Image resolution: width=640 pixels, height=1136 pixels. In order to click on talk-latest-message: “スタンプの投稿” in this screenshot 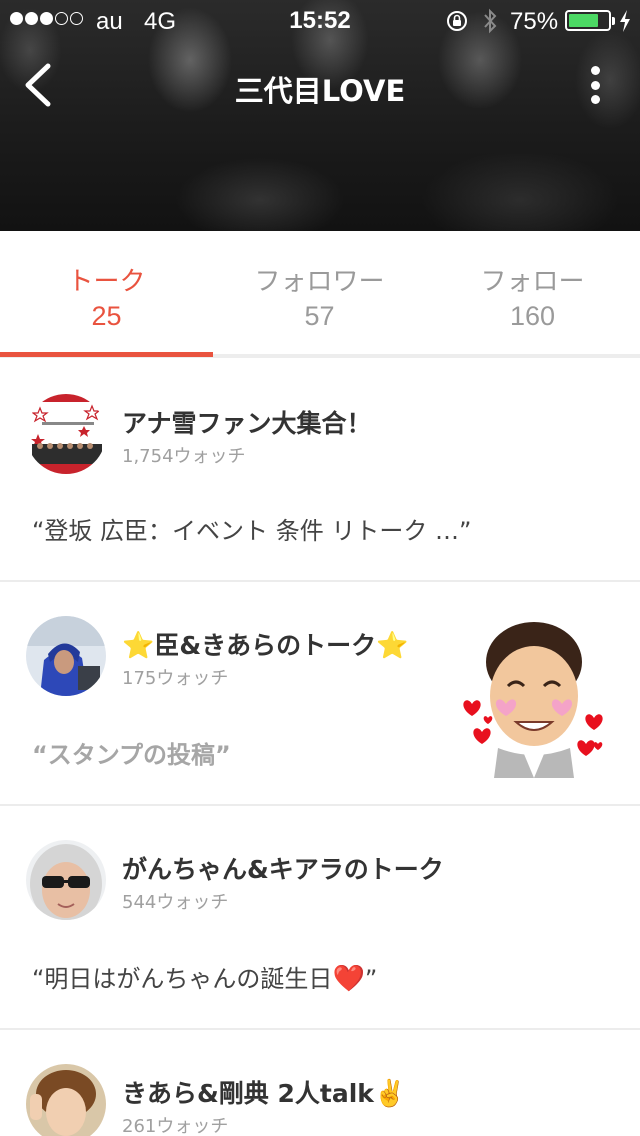, I will do `click(131, 755)`.